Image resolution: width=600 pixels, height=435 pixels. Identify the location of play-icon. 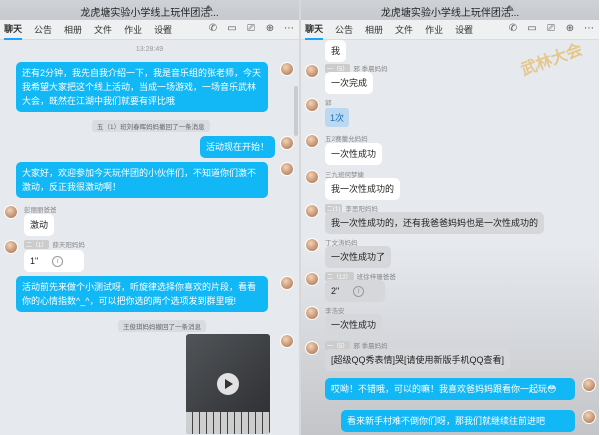
(228, 384).